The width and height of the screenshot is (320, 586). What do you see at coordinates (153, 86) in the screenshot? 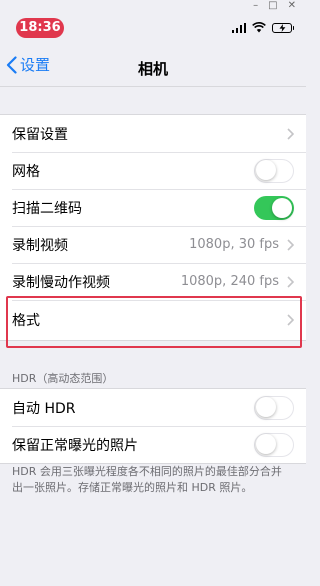
I see `nav-divider` at bounding box center [153, 86].